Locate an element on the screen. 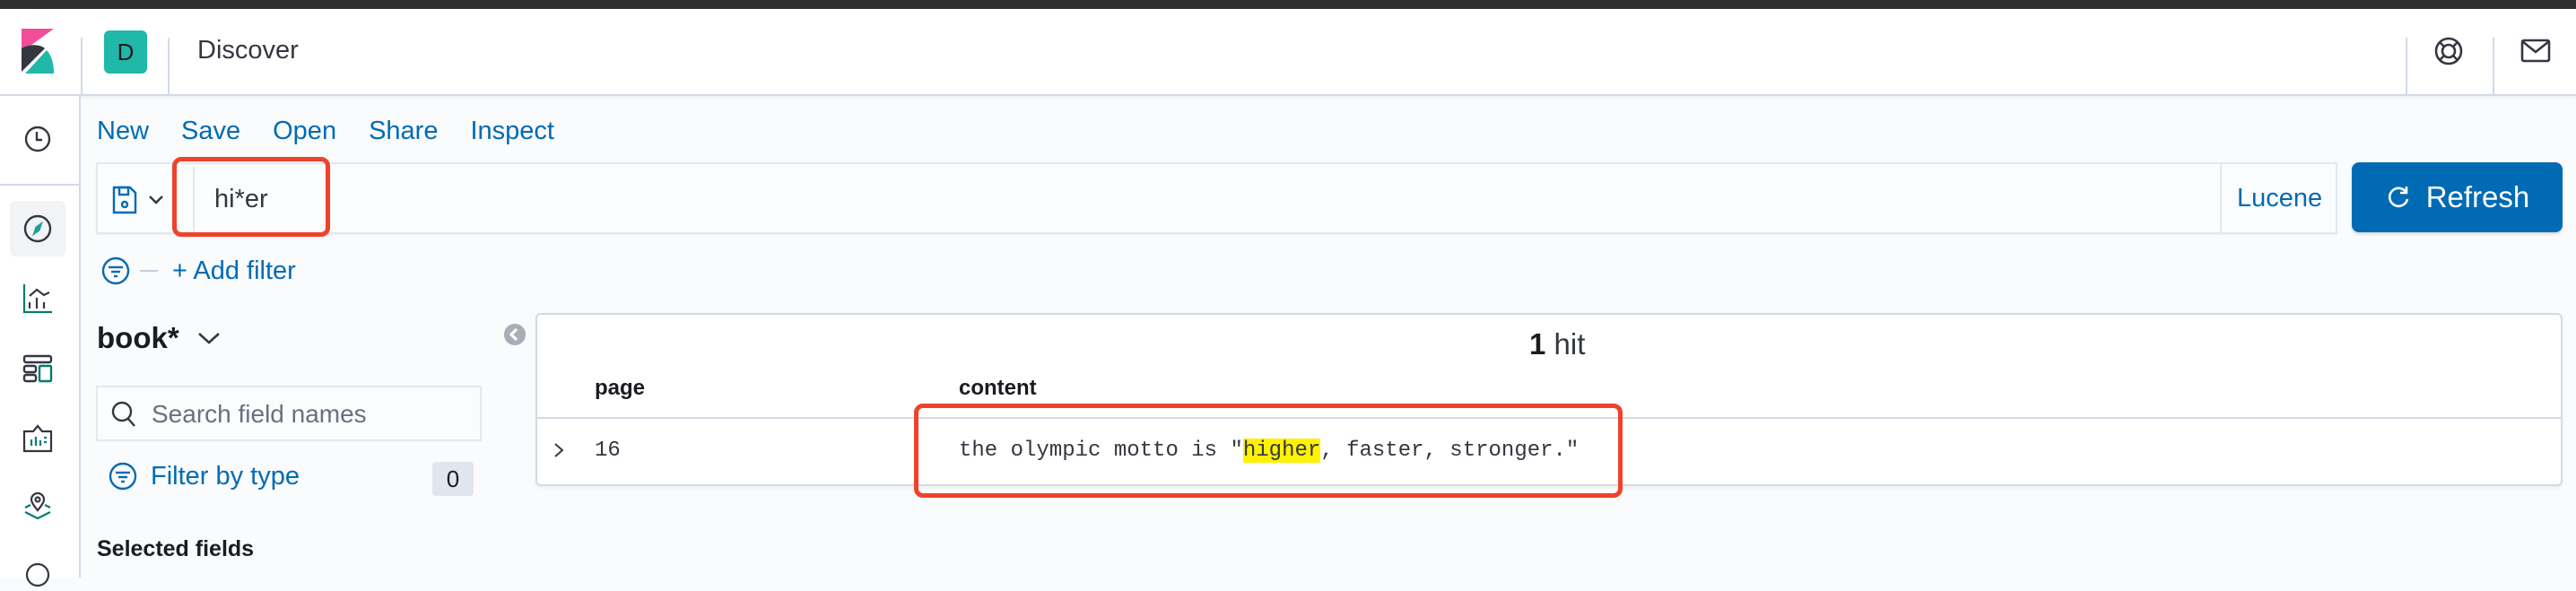 The width and height of the screenshot is (2576, 591). app-header: D Discover is located at coordinates (1288, 52).